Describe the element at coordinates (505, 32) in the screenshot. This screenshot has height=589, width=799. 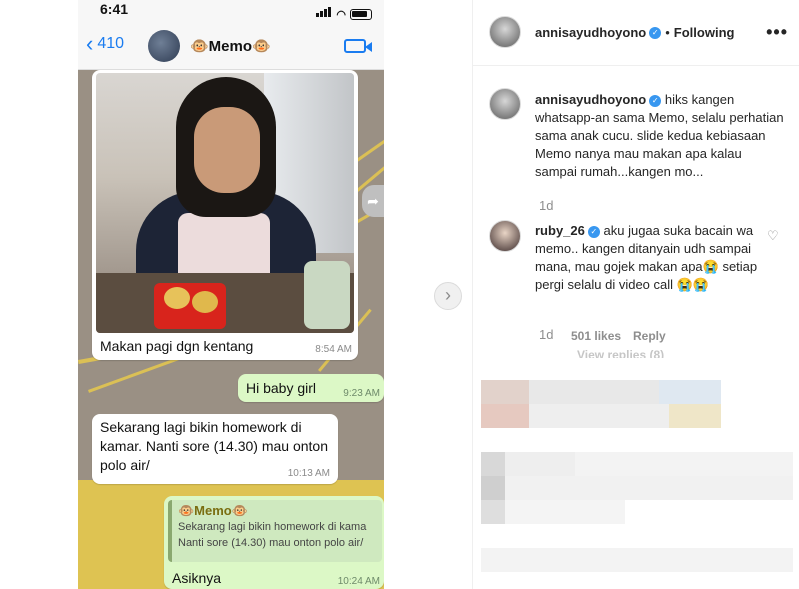
I see `author-avatar` at that location.